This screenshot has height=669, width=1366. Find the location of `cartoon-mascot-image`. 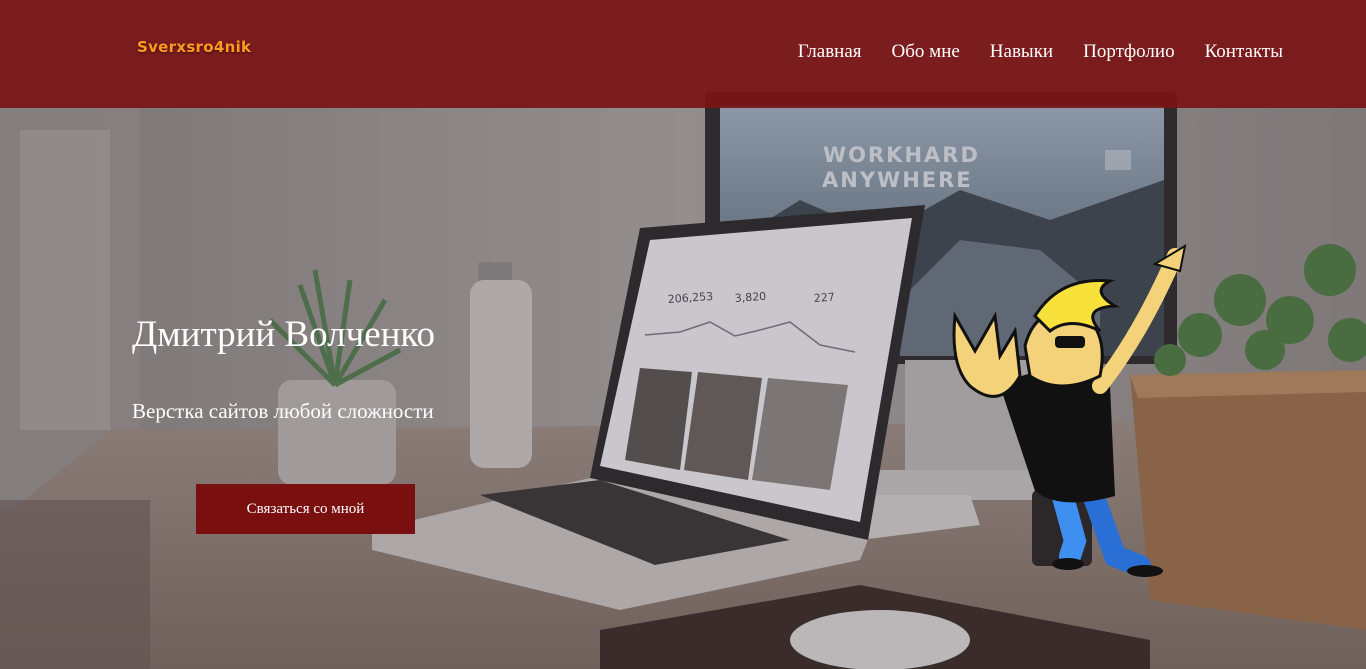

cartoon-mascot-image is located at coordinates (1065, 411).